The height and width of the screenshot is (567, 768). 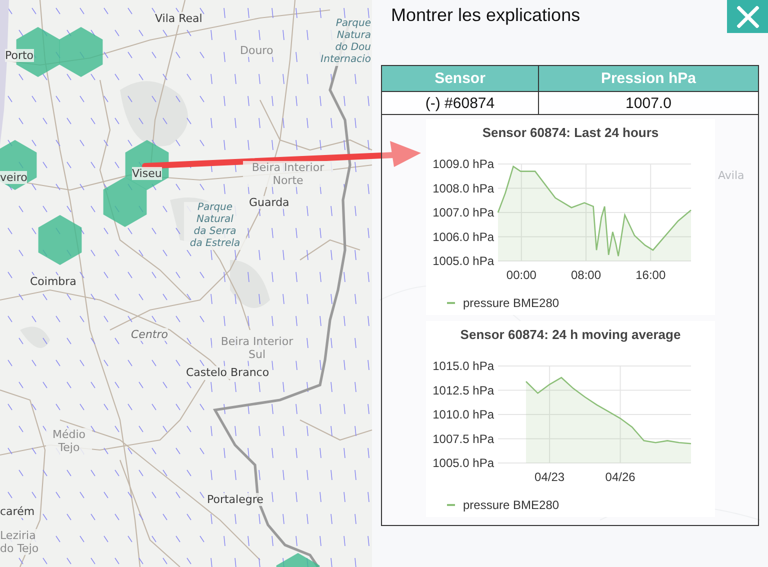 What do you see at coordinates (463, 366) in the screenshot?
I see `axis-label: 1015.0 hPa` at bounding box center [463, 366].